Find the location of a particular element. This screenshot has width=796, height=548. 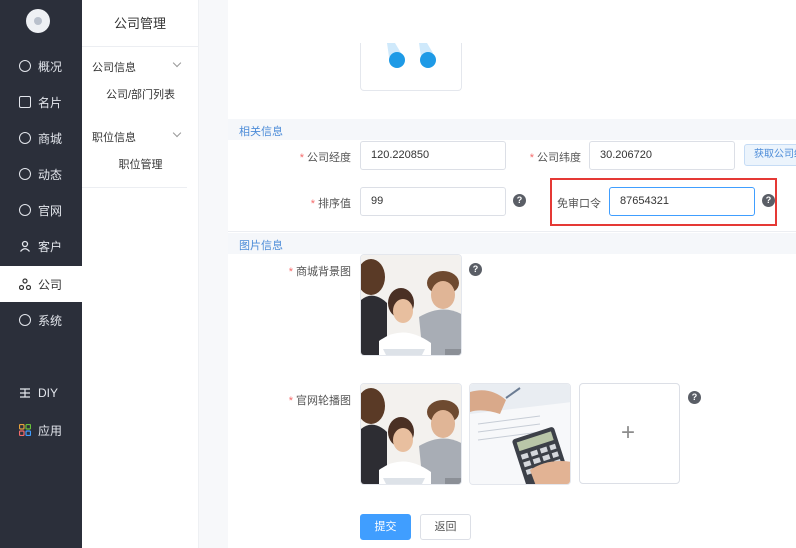

add-carousel-image-button: + is located at coordinates (629, 433).